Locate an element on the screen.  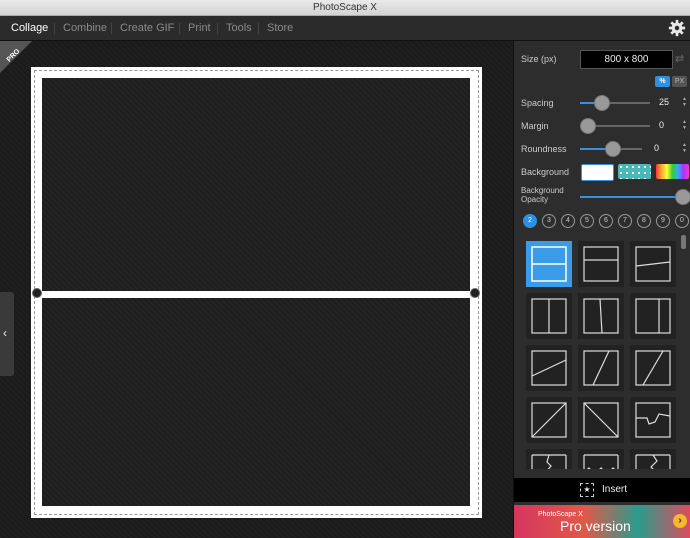
cell-count-5: 5 is located at coordinates (587, 221).